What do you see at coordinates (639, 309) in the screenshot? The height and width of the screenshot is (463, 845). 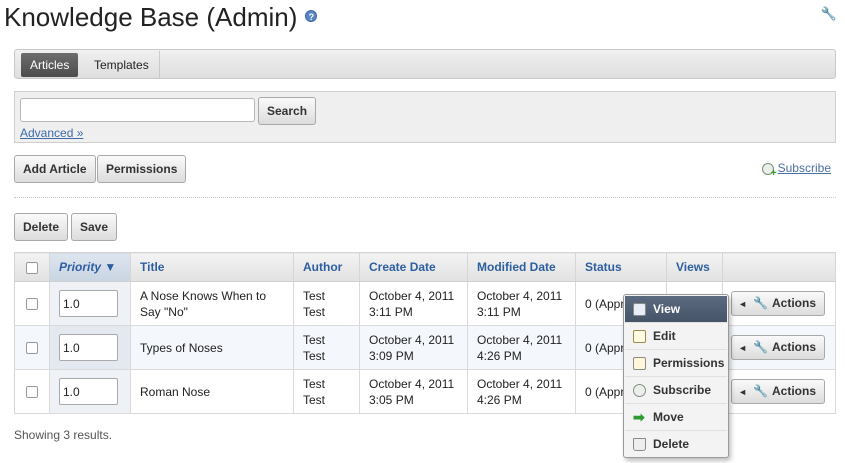 I see `view-icon` at bounding box center [639, 309].